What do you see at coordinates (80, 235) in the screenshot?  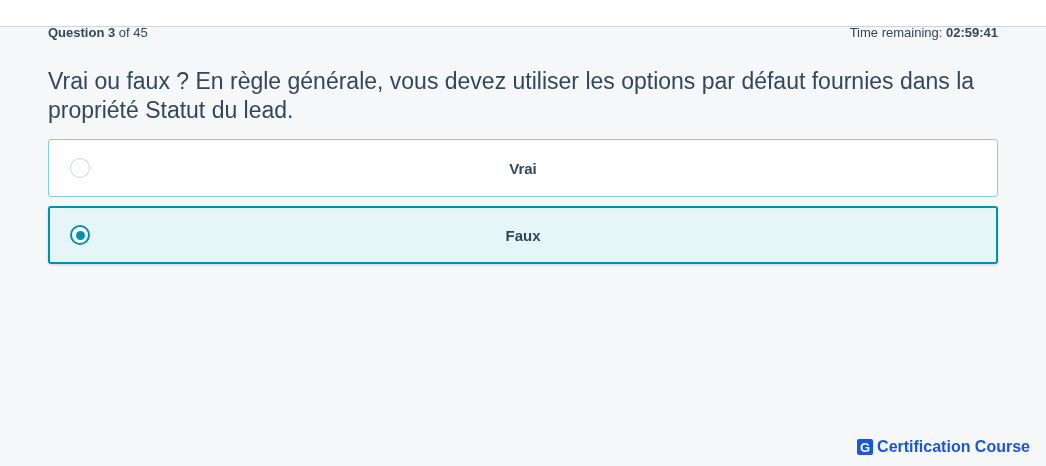 I see `radio-button` at bounding box center [80, 235].